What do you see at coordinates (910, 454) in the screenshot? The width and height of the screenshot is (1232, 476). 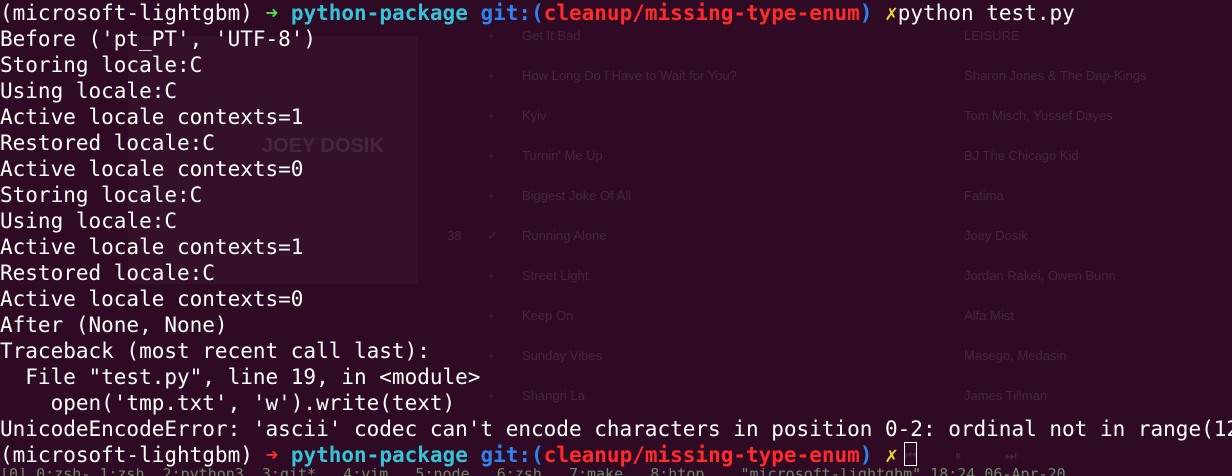 I see `text-cursor` at bounding box center [910, 454].